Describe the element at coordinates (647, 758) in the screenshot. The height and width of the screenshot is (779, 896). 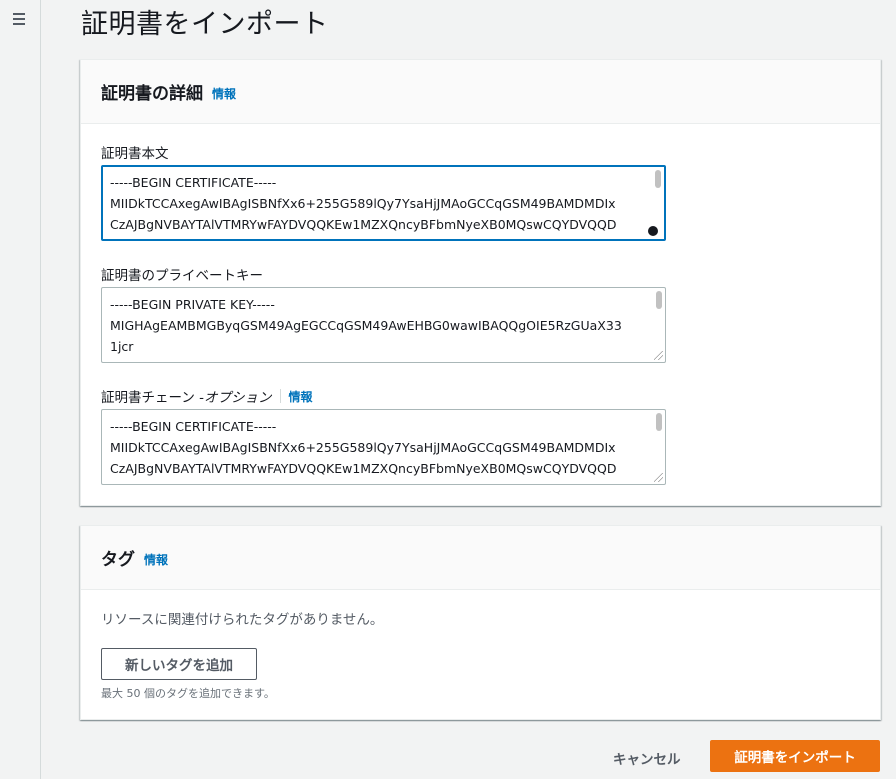
I see `cancel-button: キャンセル` at that location.